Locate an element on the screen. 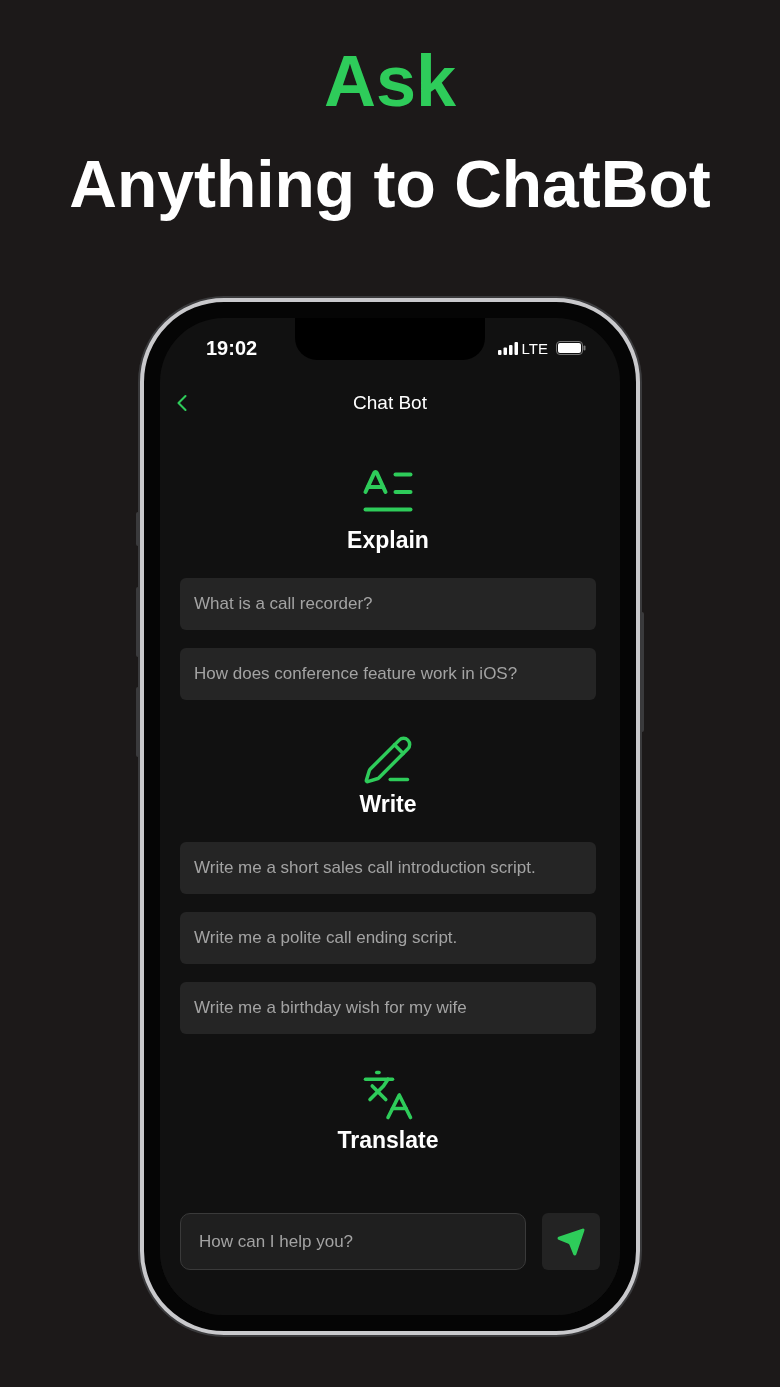 The height and width of the screenshot is (1387, 780). message-input: How can I help you? is located at coordinates (353, 1241).